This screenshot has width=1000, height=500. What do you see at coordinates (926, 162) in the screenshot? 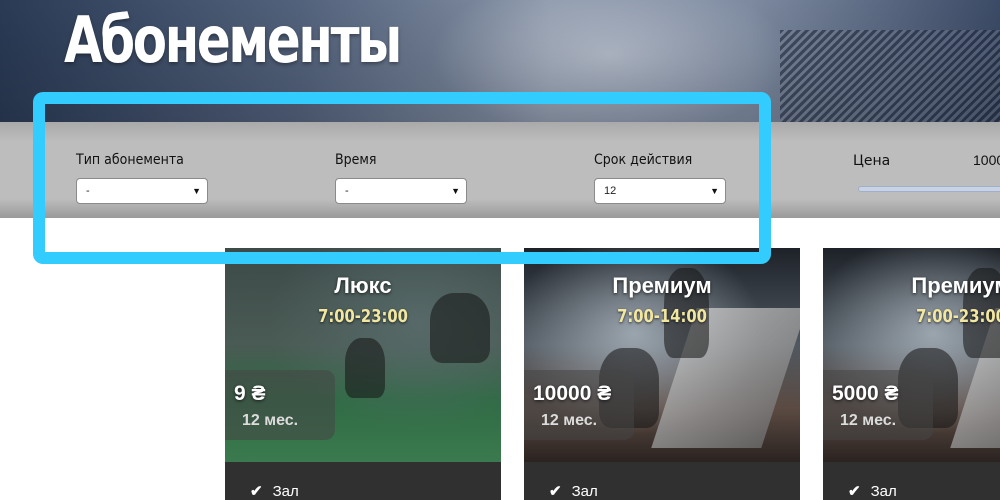
I see `price-row: Цена 1000` at bounding box center [926, 162].